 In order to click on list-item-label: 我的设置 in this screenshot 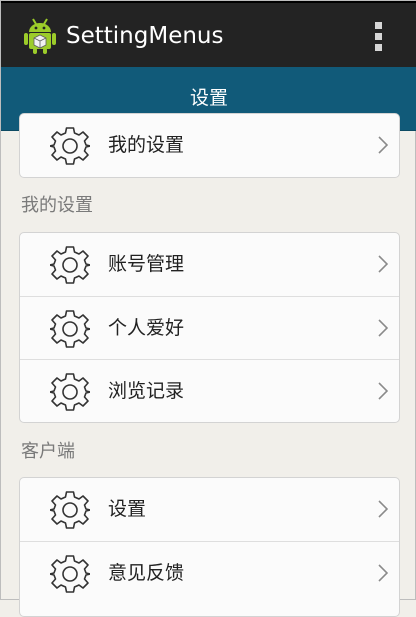, I will do `click(146, 145)`.